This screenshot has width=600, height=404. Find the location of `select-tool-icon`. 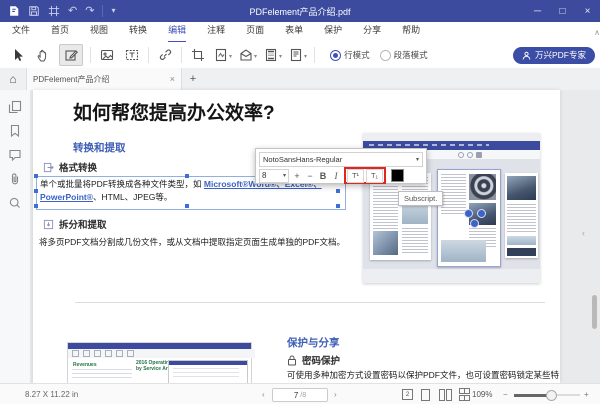

select-tool-icon is located at coordinates (18, 55).